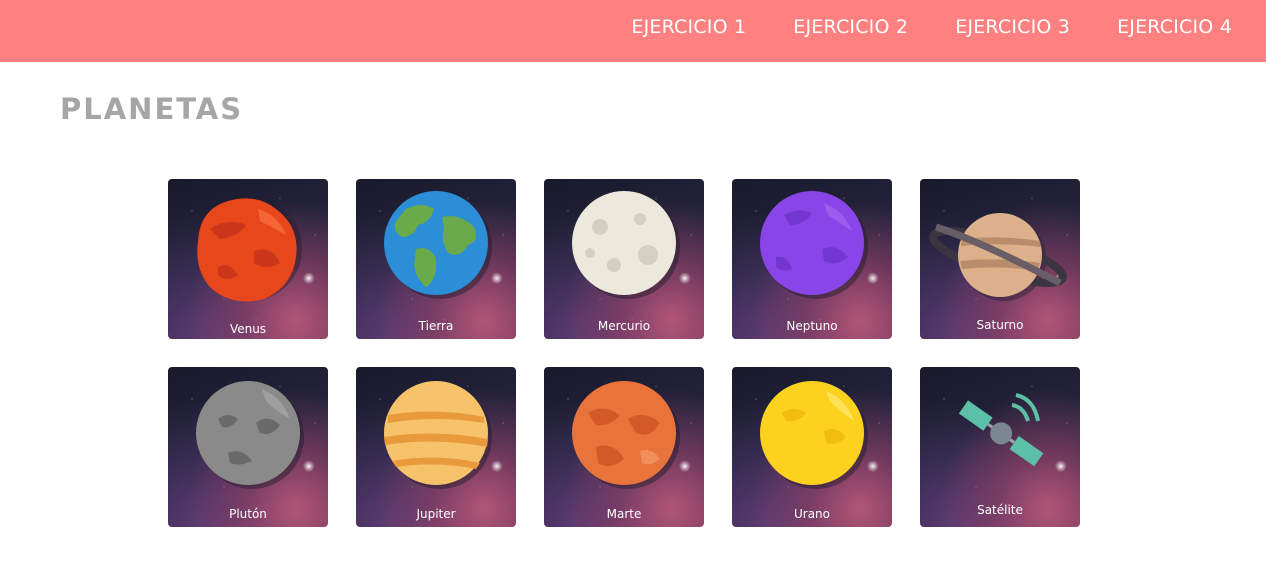  Describe the element at coordinates (152, 109) in the screenshot. I see `page-title: PLANETAS` at that location.